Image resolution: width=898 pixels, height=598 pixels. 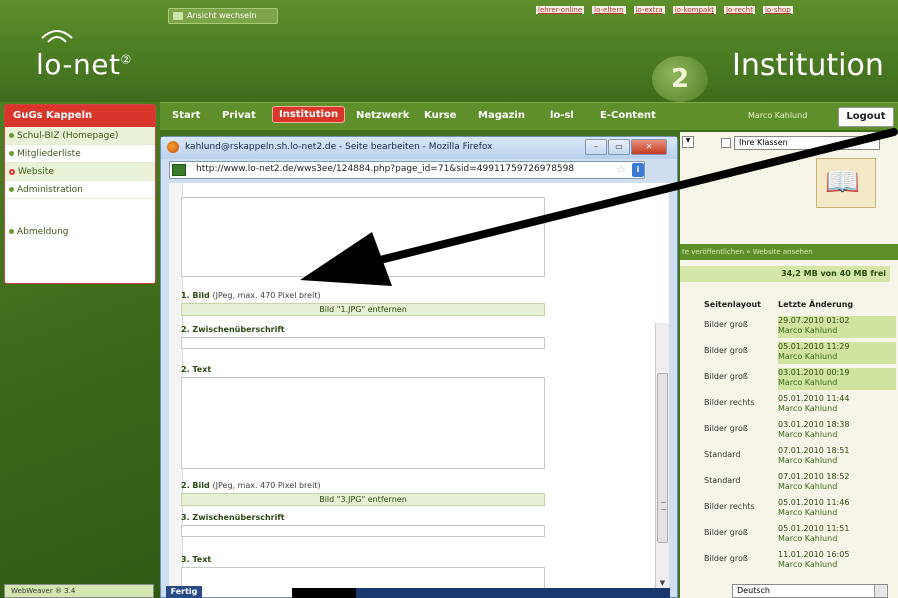 I want to click on nav-start: Start, so click(x=186, y=115).